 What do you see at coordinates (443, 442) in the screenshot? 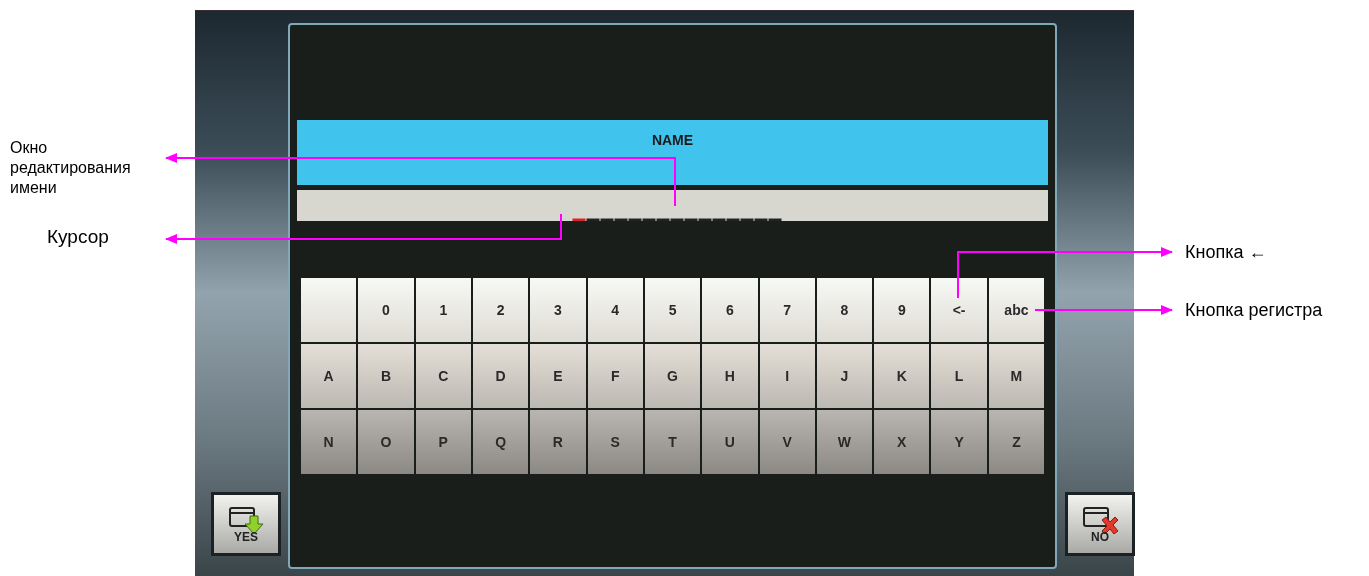
I see `keyboard-key: P` at bounding box center [443, 442].